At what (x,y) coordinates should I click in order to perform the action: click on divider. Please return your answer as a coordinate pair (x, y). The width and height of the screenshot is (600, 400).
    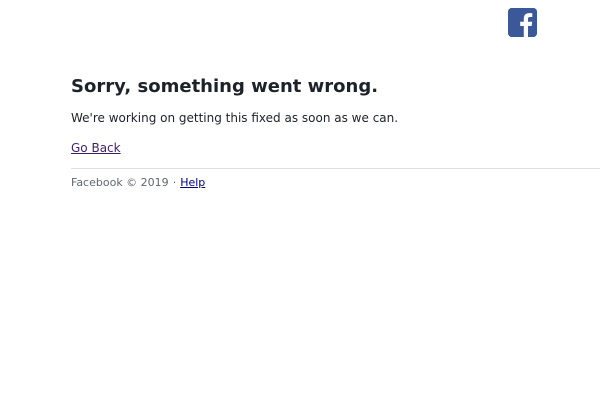
    Looking at the image, I should click on (335, 168).